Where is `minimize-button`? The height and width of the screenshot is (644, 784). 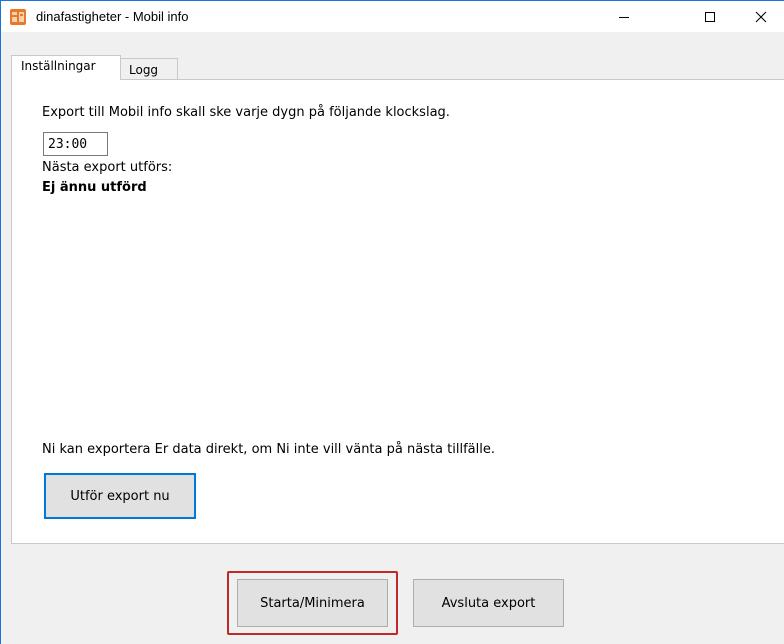 minimize-button is located at coordinates (624, 16).